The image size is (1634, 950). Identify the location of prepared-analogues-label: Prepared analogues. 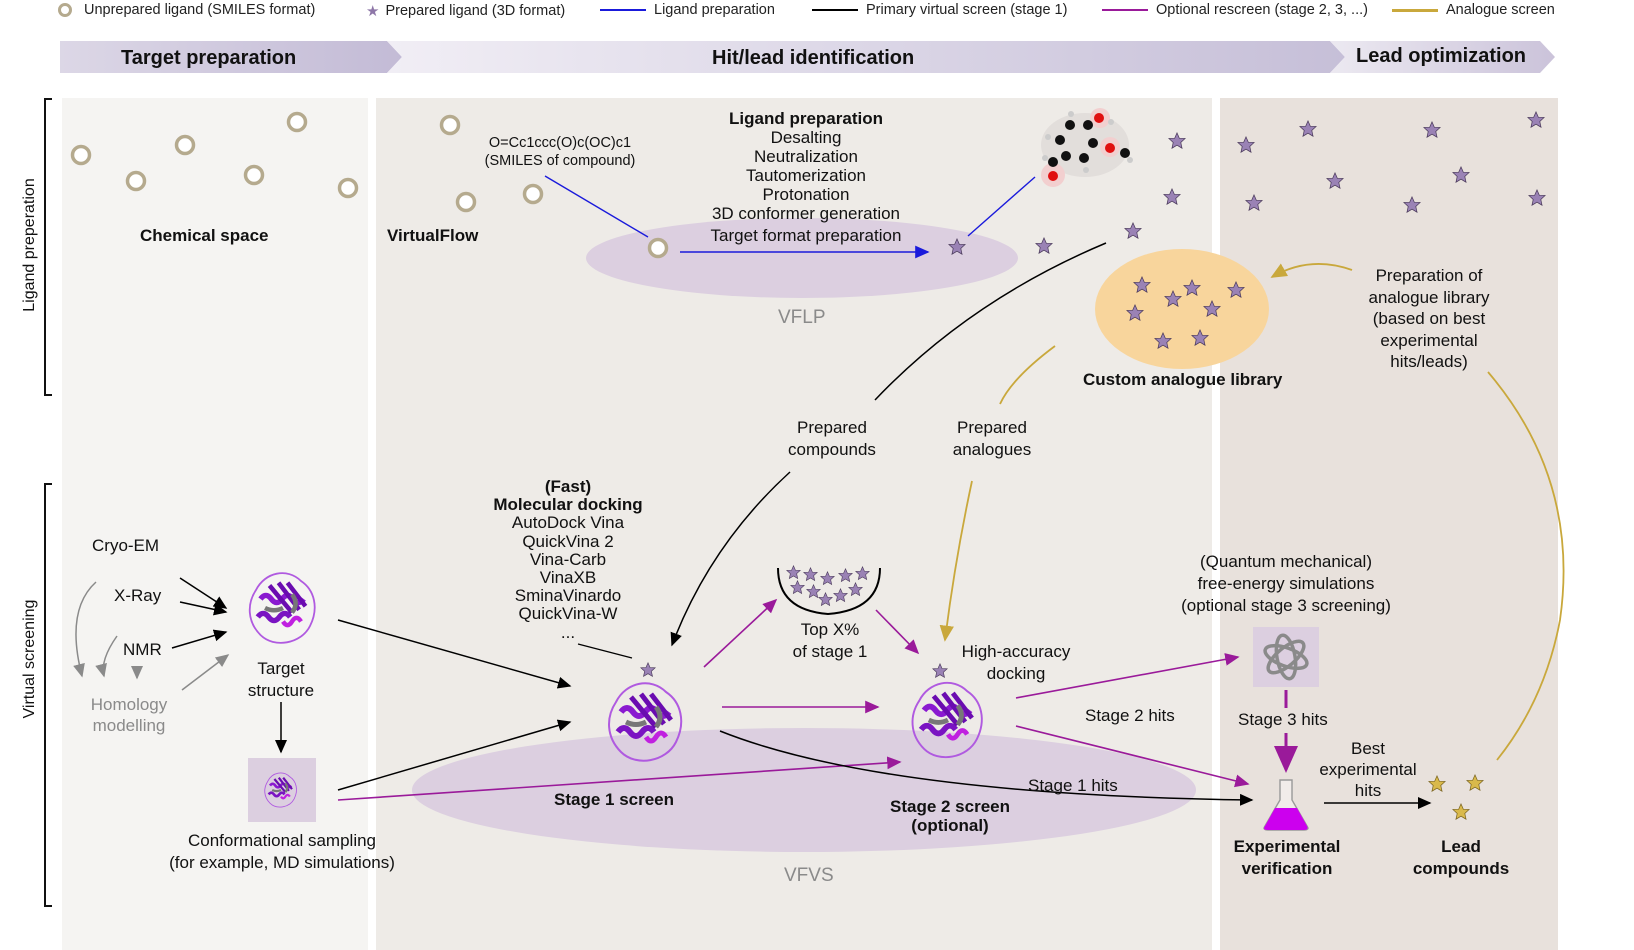
(992, 438).